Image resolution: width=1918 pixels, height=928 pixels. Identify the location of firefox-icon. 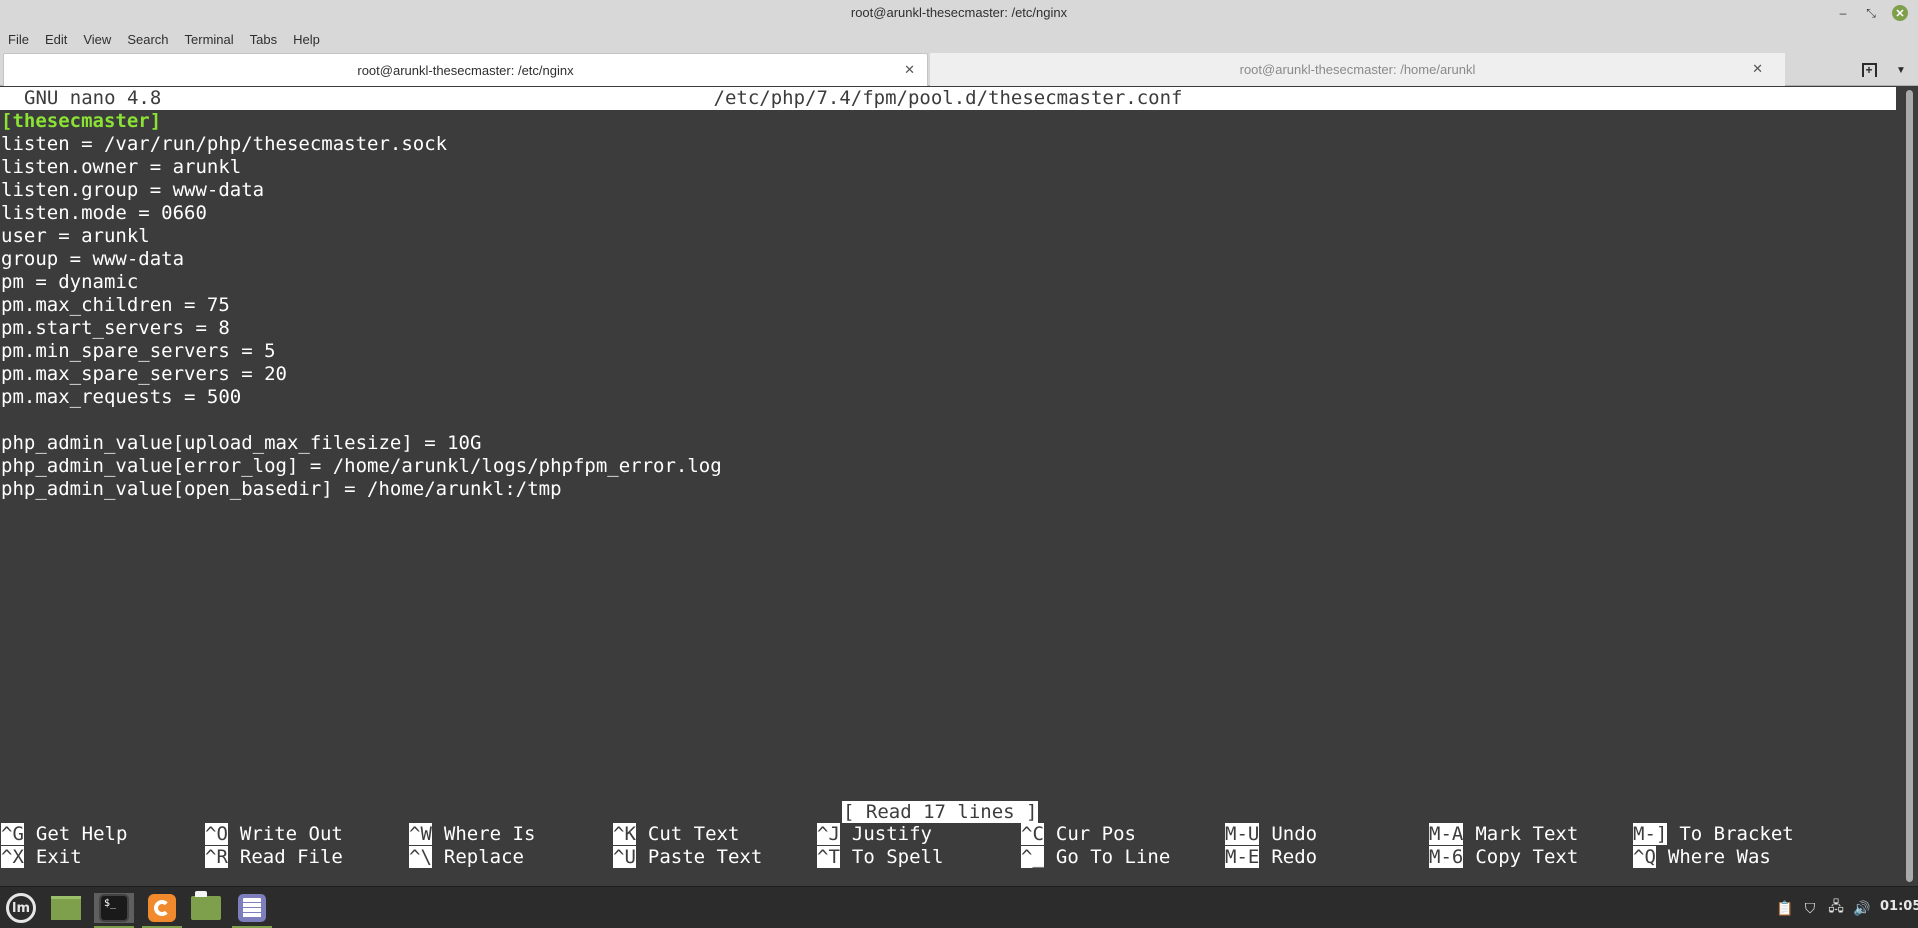
(162, 908).